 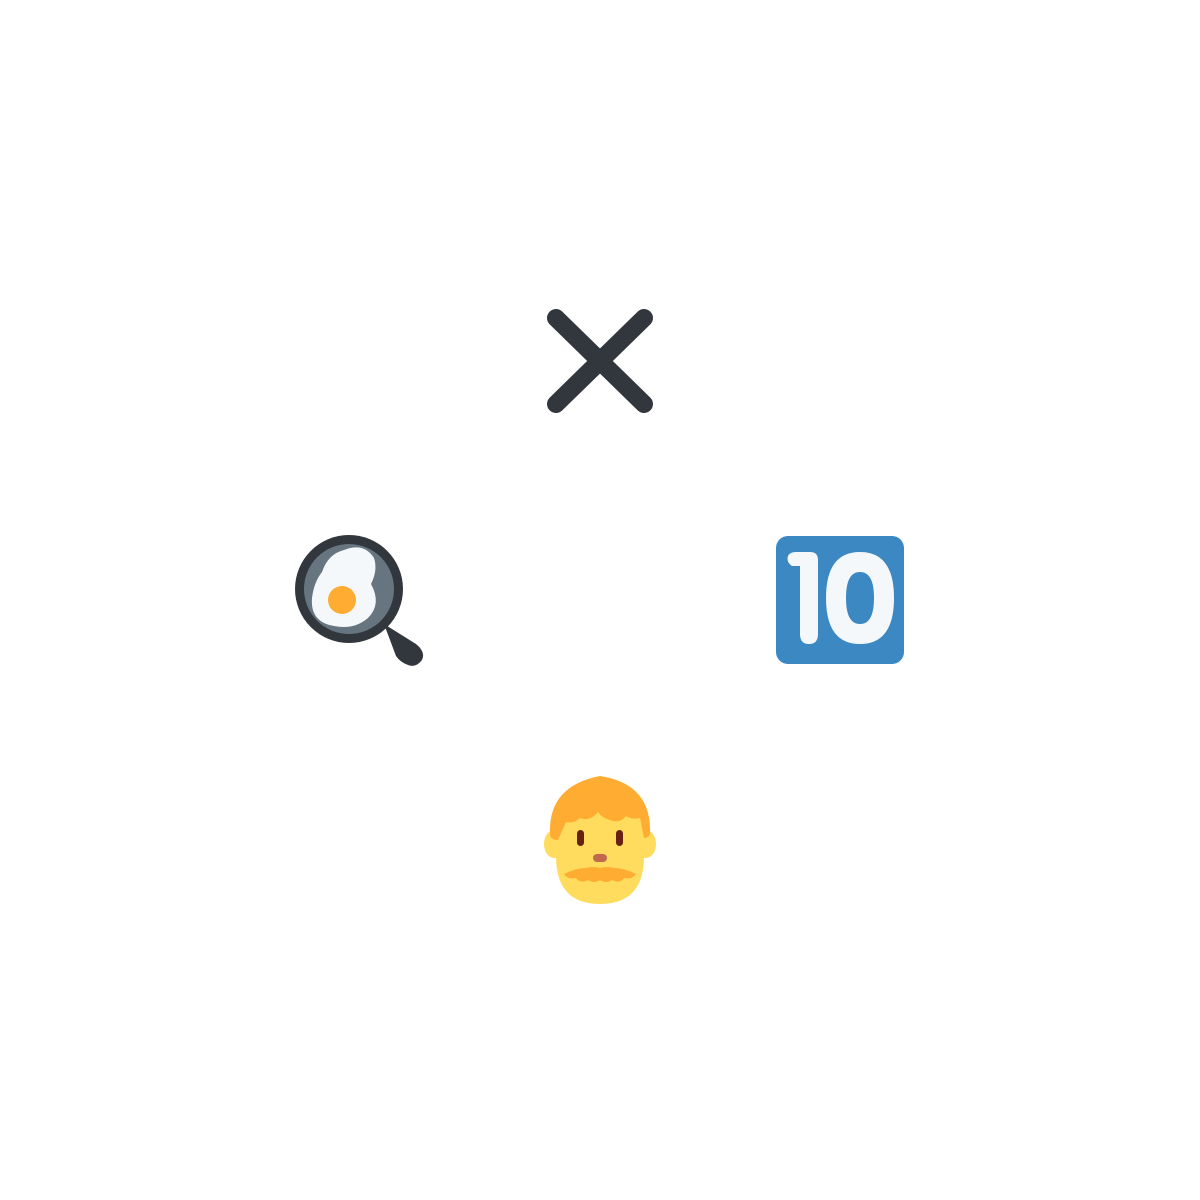 What do you see at coordinates (600, 840) in the screenshot?
I see `man-beard-face-icon` at bounding box center [600, 840].